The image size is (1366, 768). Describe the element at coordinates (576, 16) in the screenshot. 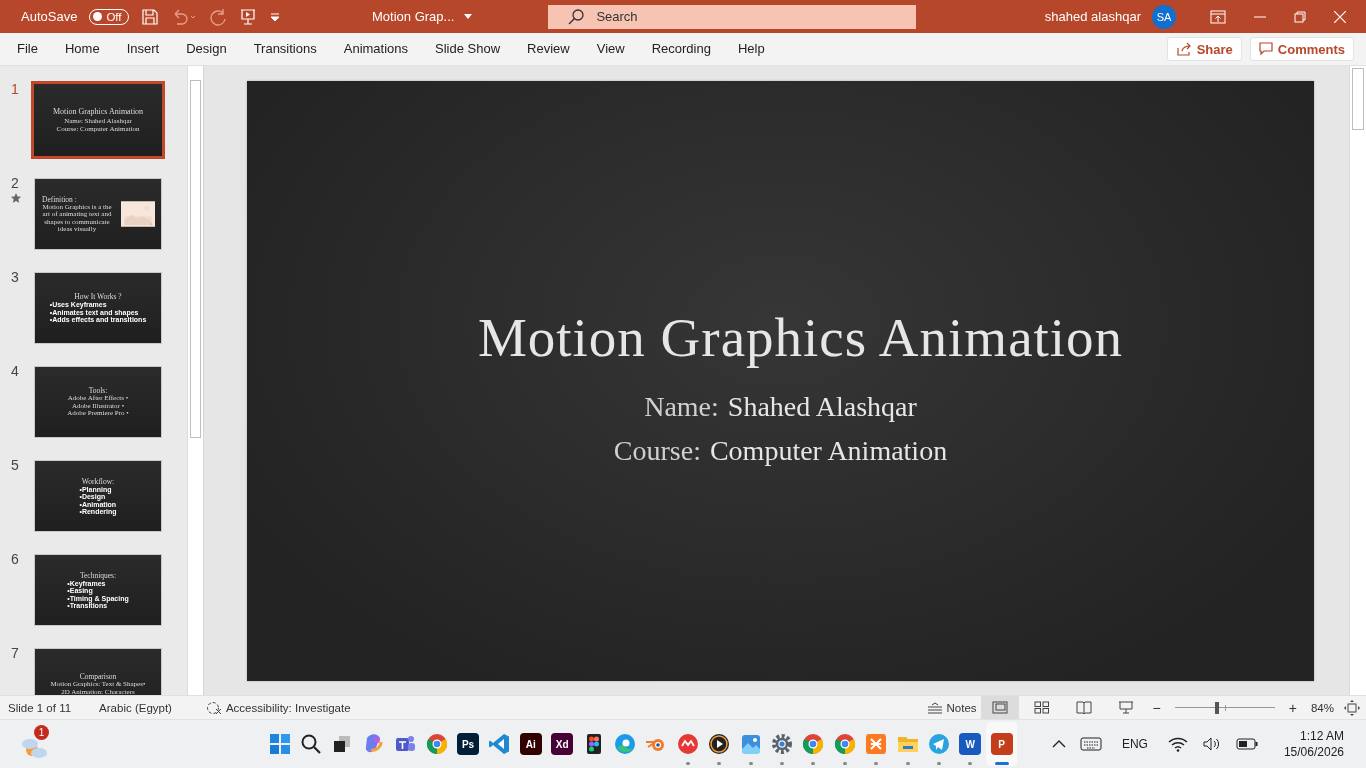

I see `search-icon` at that location.